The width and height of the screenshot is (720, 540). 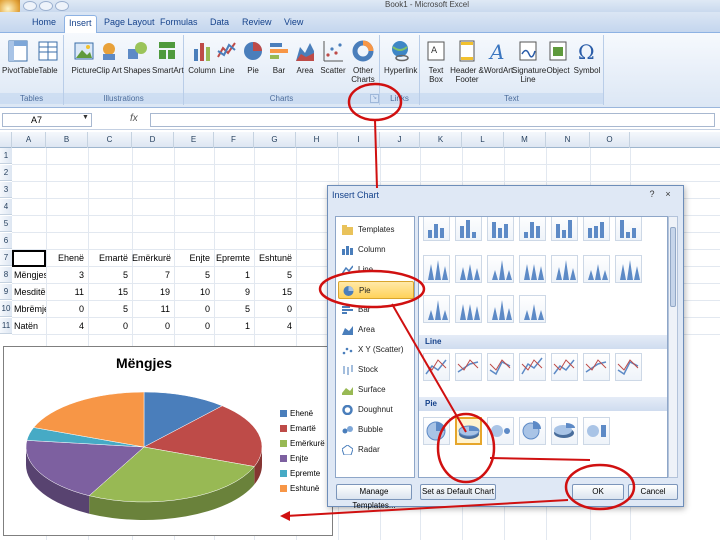 I want to click on close-icon: ×, so click(x=668, y=194).